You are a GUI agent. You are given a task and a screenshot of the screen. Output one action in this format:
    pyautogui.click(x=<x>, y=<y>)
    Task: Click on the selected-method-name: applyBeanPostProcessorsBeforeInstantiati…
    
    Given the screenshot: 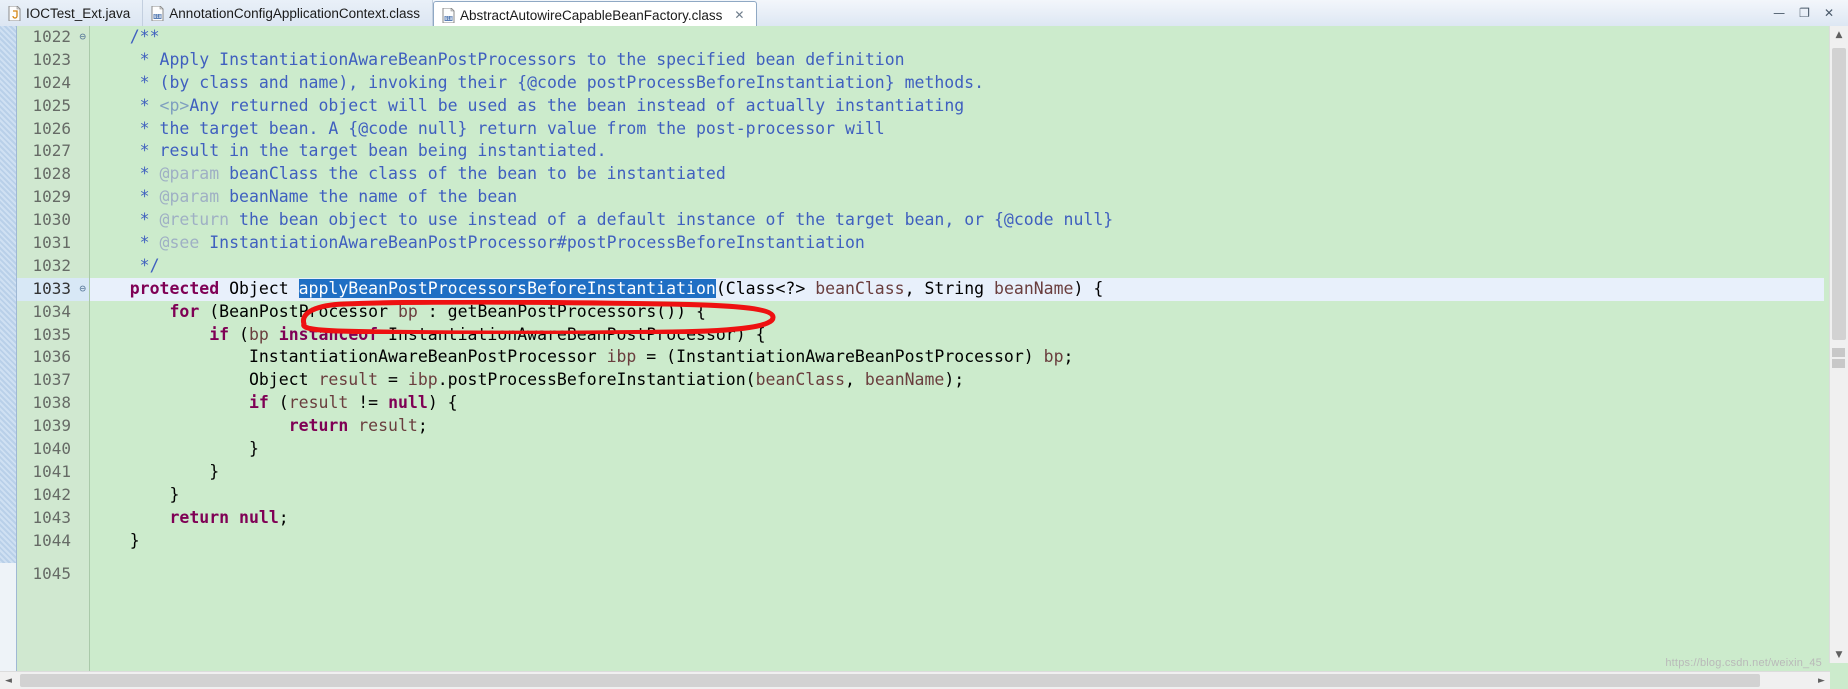 What is the action you would take?
    pyautogui.click(x=507, y=288)
    